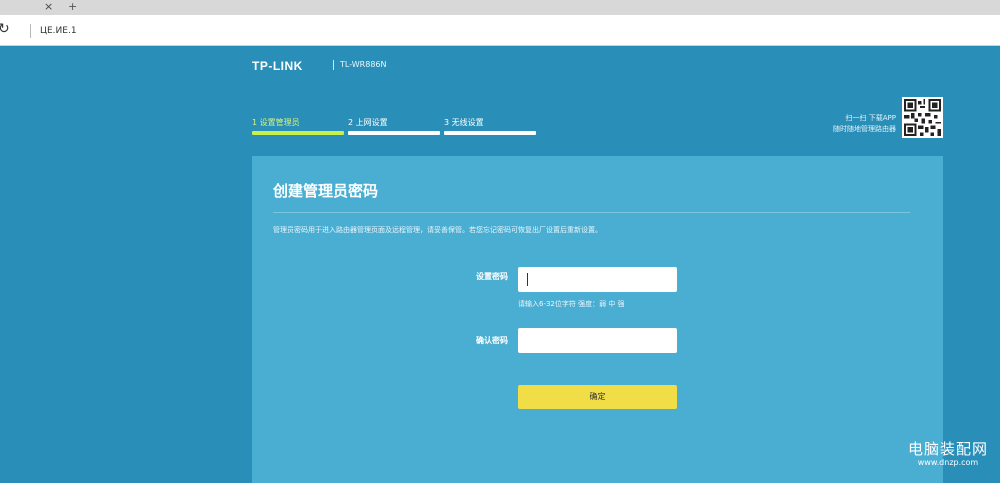 The height and width of the screenshot is (483, 1000). I want to click on url-field: ЦЕ.ИЕ.1, so click(58, 31).